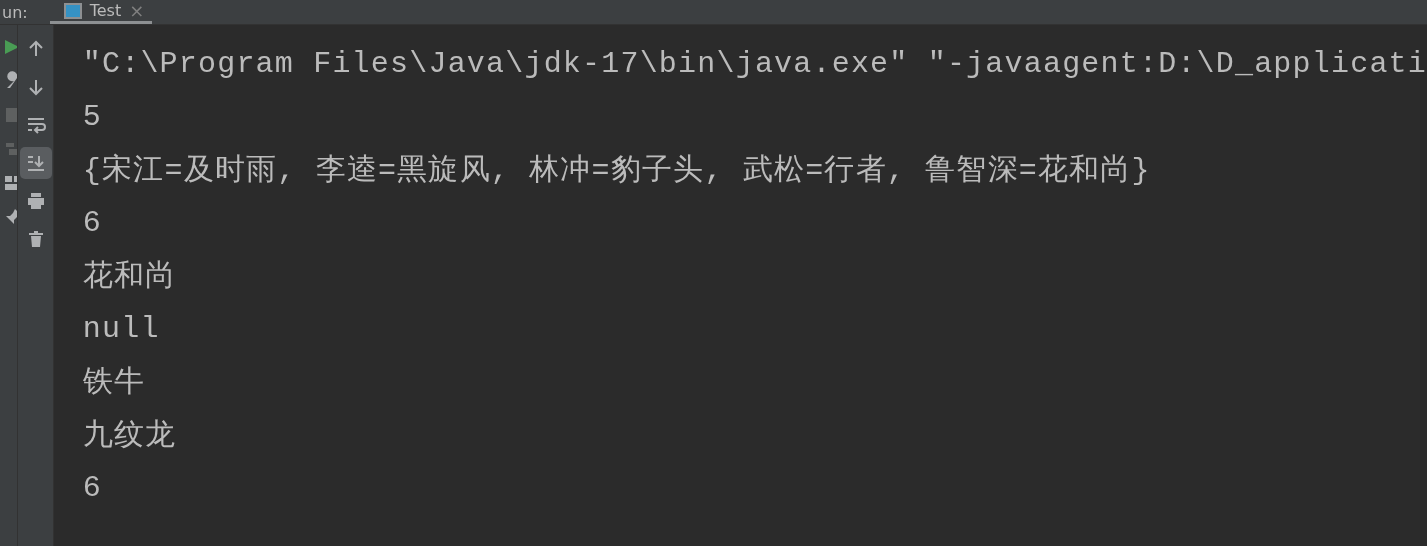 The width and height of the screenshot is (1427, 546). I want to click on console-line: 5, so click(92, 116).